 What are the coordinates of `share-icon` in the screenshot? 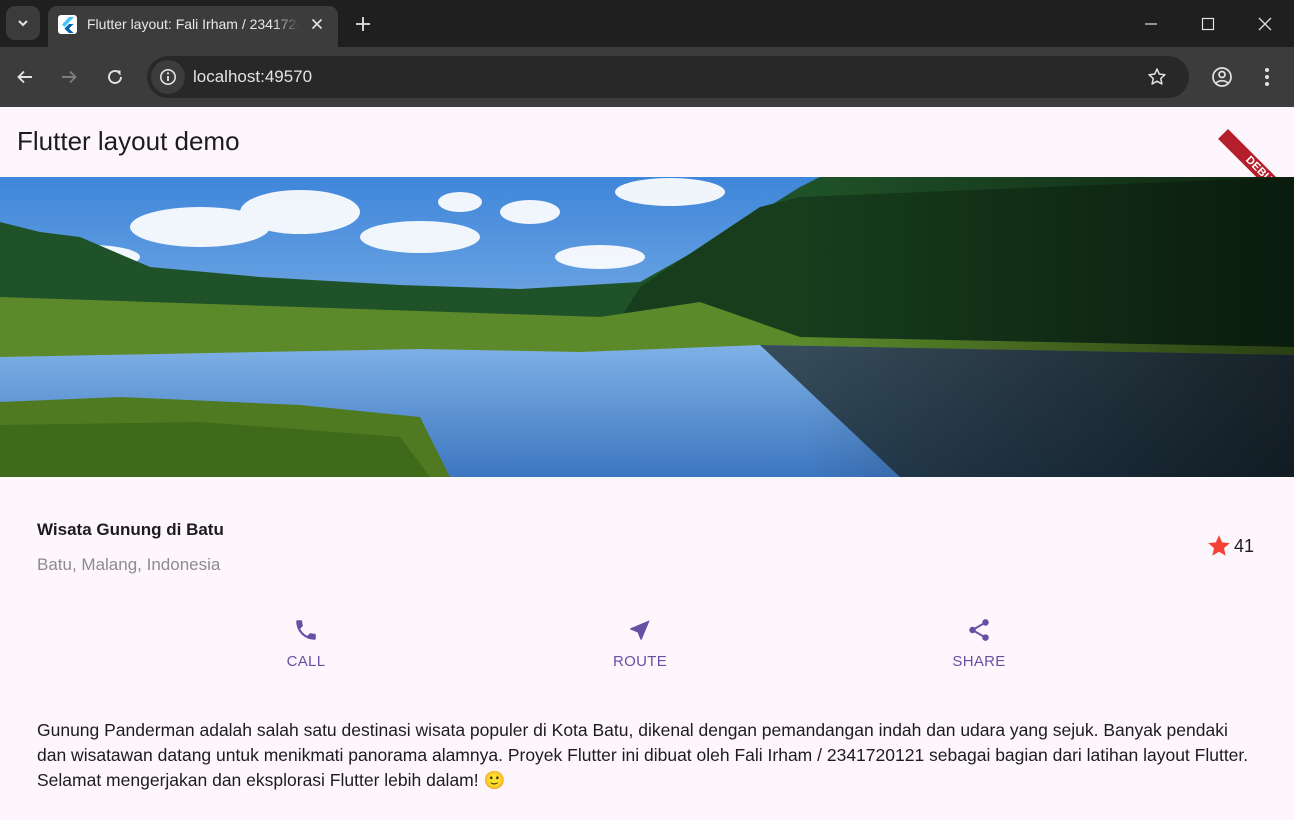 It's located at (979, 630).